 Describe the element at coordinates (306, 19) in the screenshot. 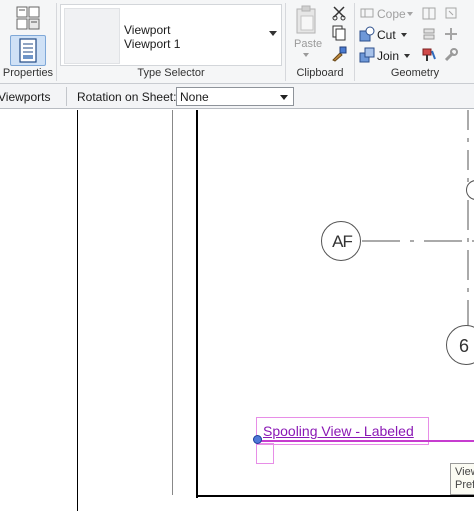

I see `clipboard-paste-icon` at that location.